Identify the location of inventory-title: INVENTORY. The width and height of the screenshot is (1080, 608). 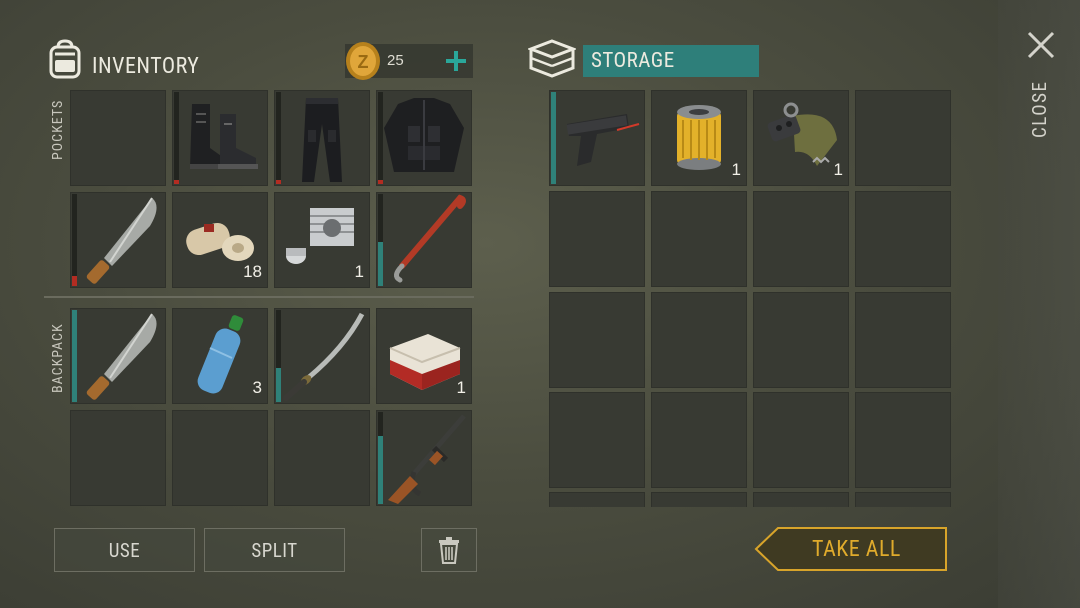
(146, 66).